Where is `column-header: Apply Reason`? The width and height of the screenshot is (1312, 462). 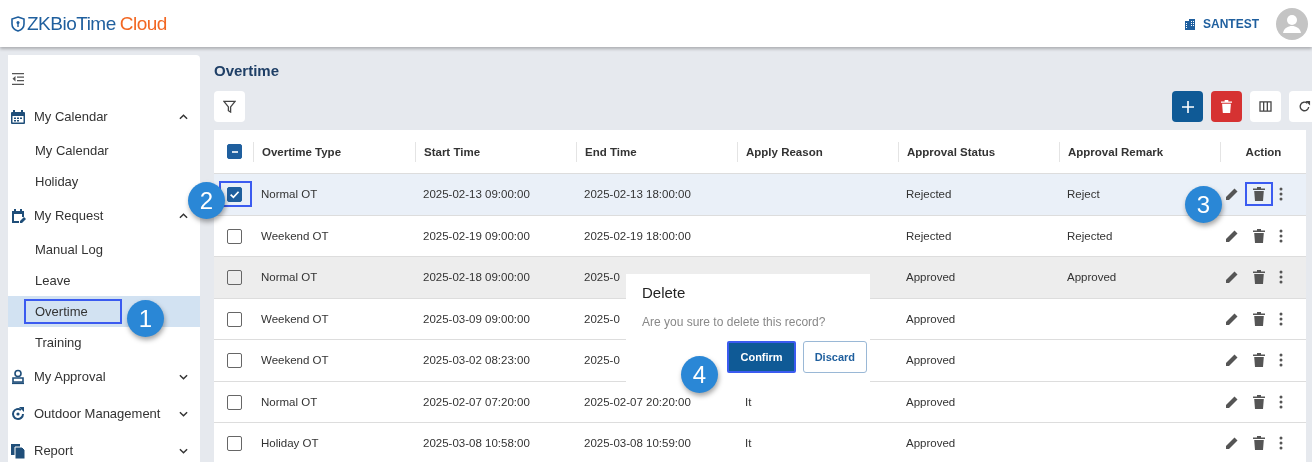
column-header: Apply Reason is located at coordinates (784, 151).